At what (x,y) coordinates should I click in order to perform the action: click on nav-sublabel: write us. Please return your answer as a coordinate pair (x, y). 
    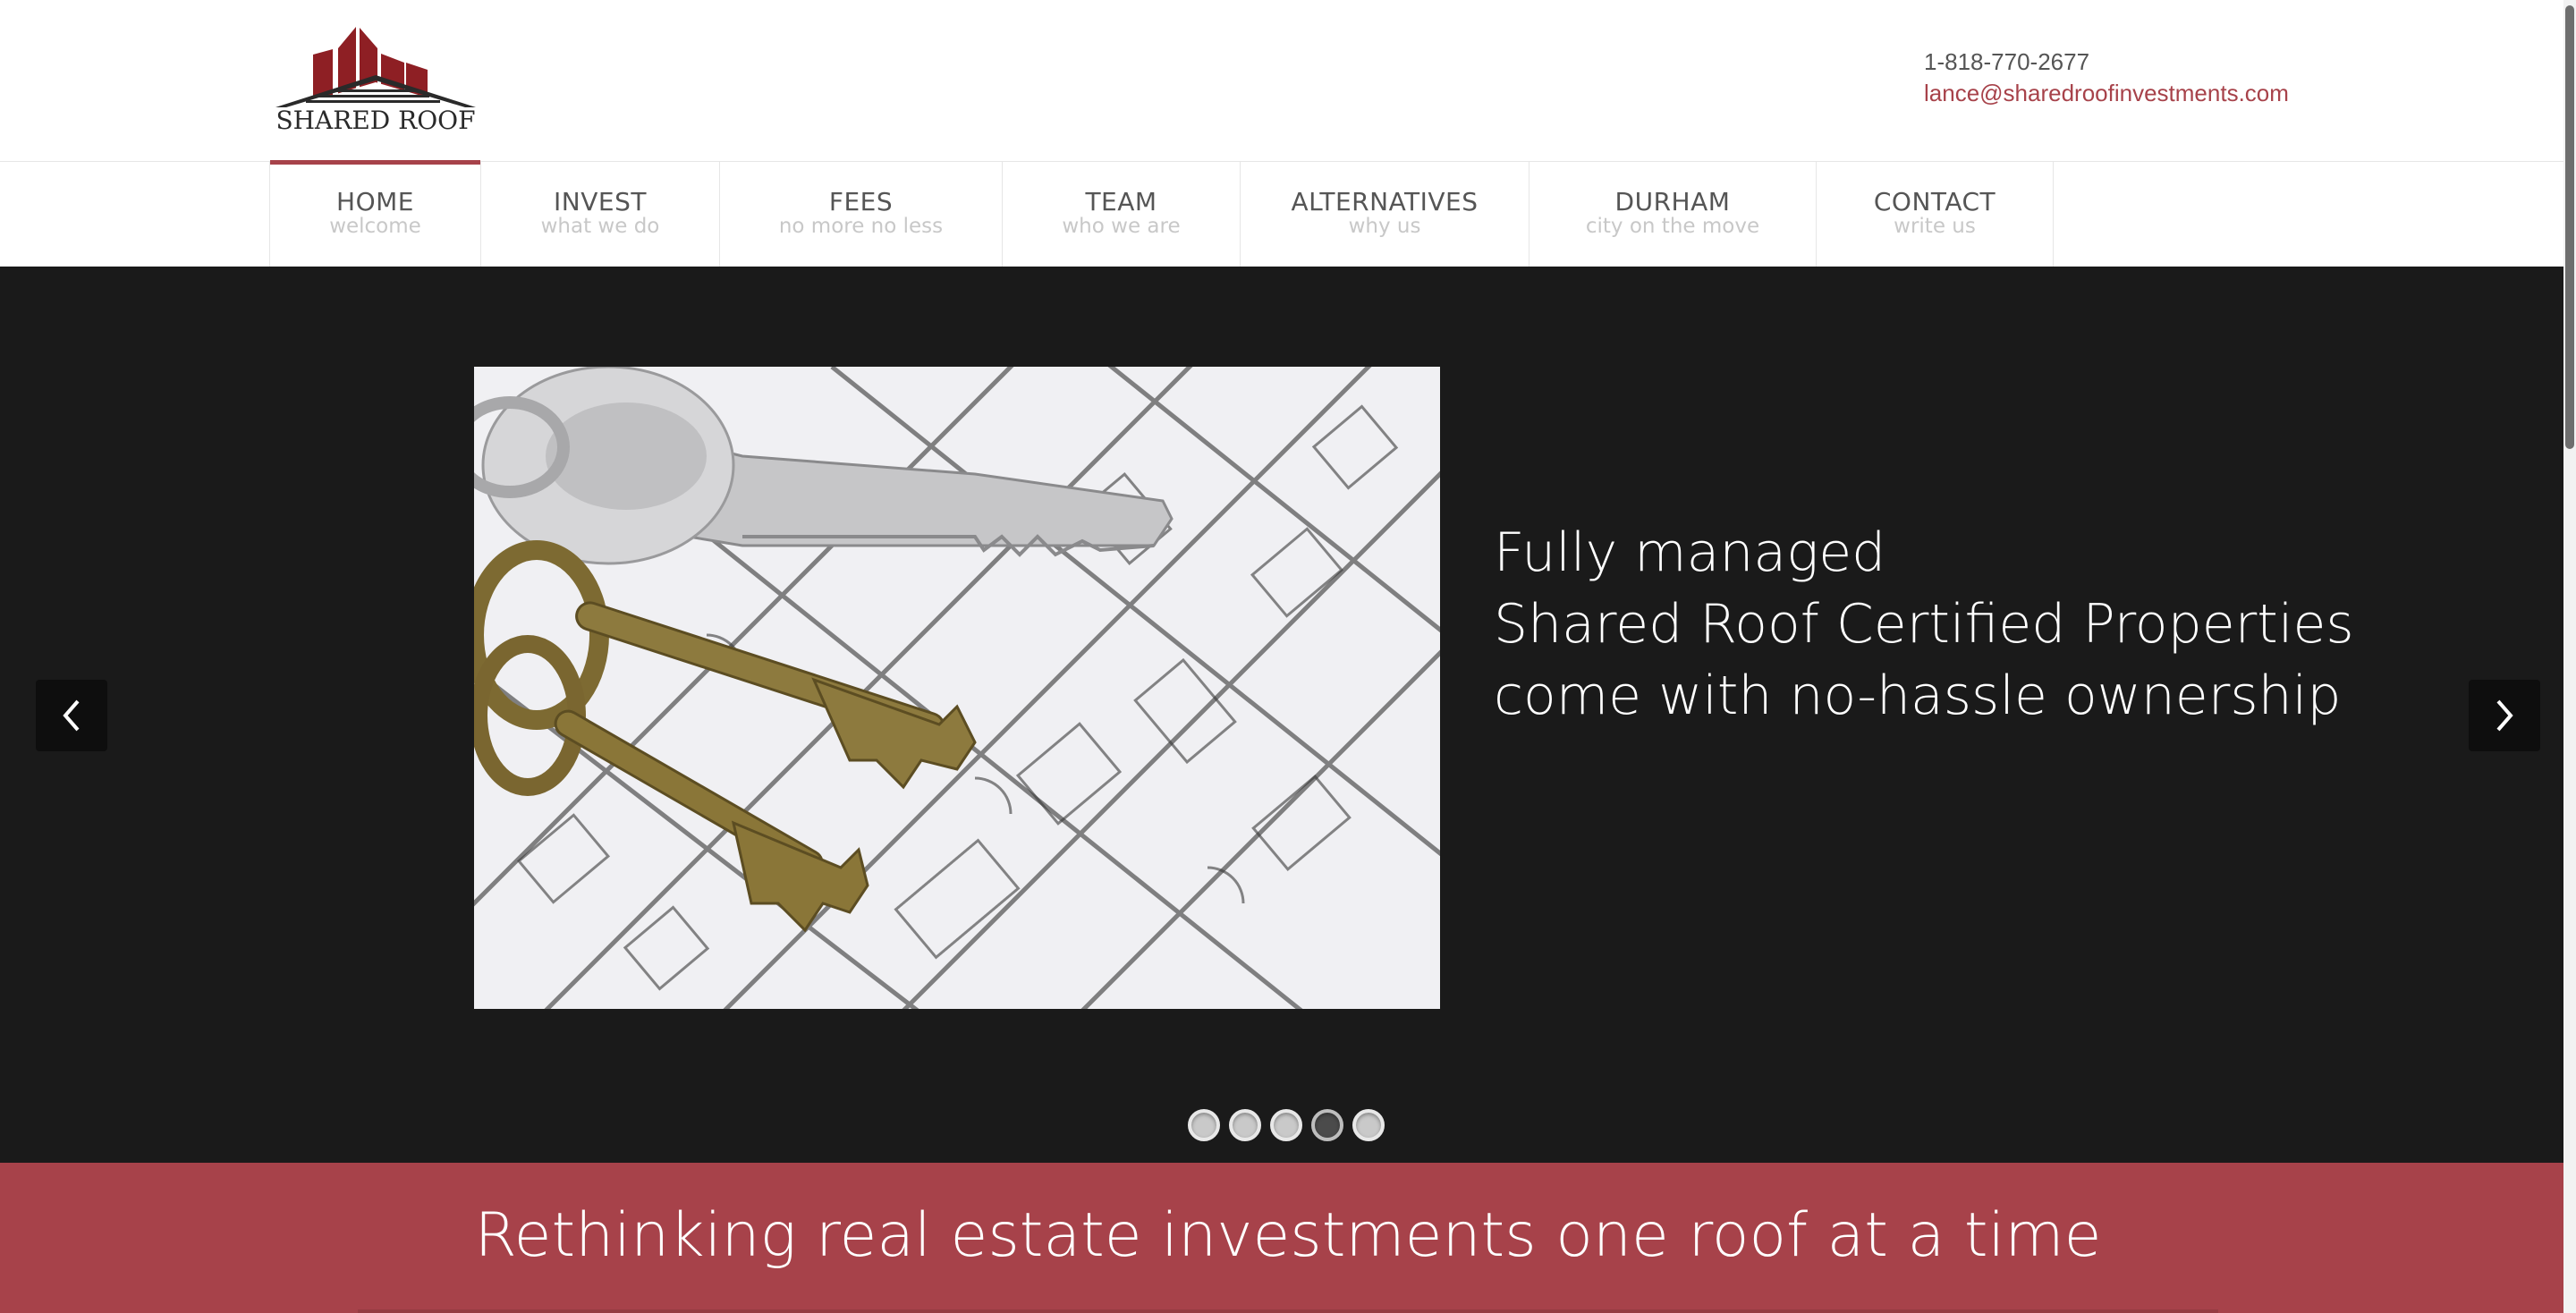
    Looking at the image, I should click on (1935, 226).